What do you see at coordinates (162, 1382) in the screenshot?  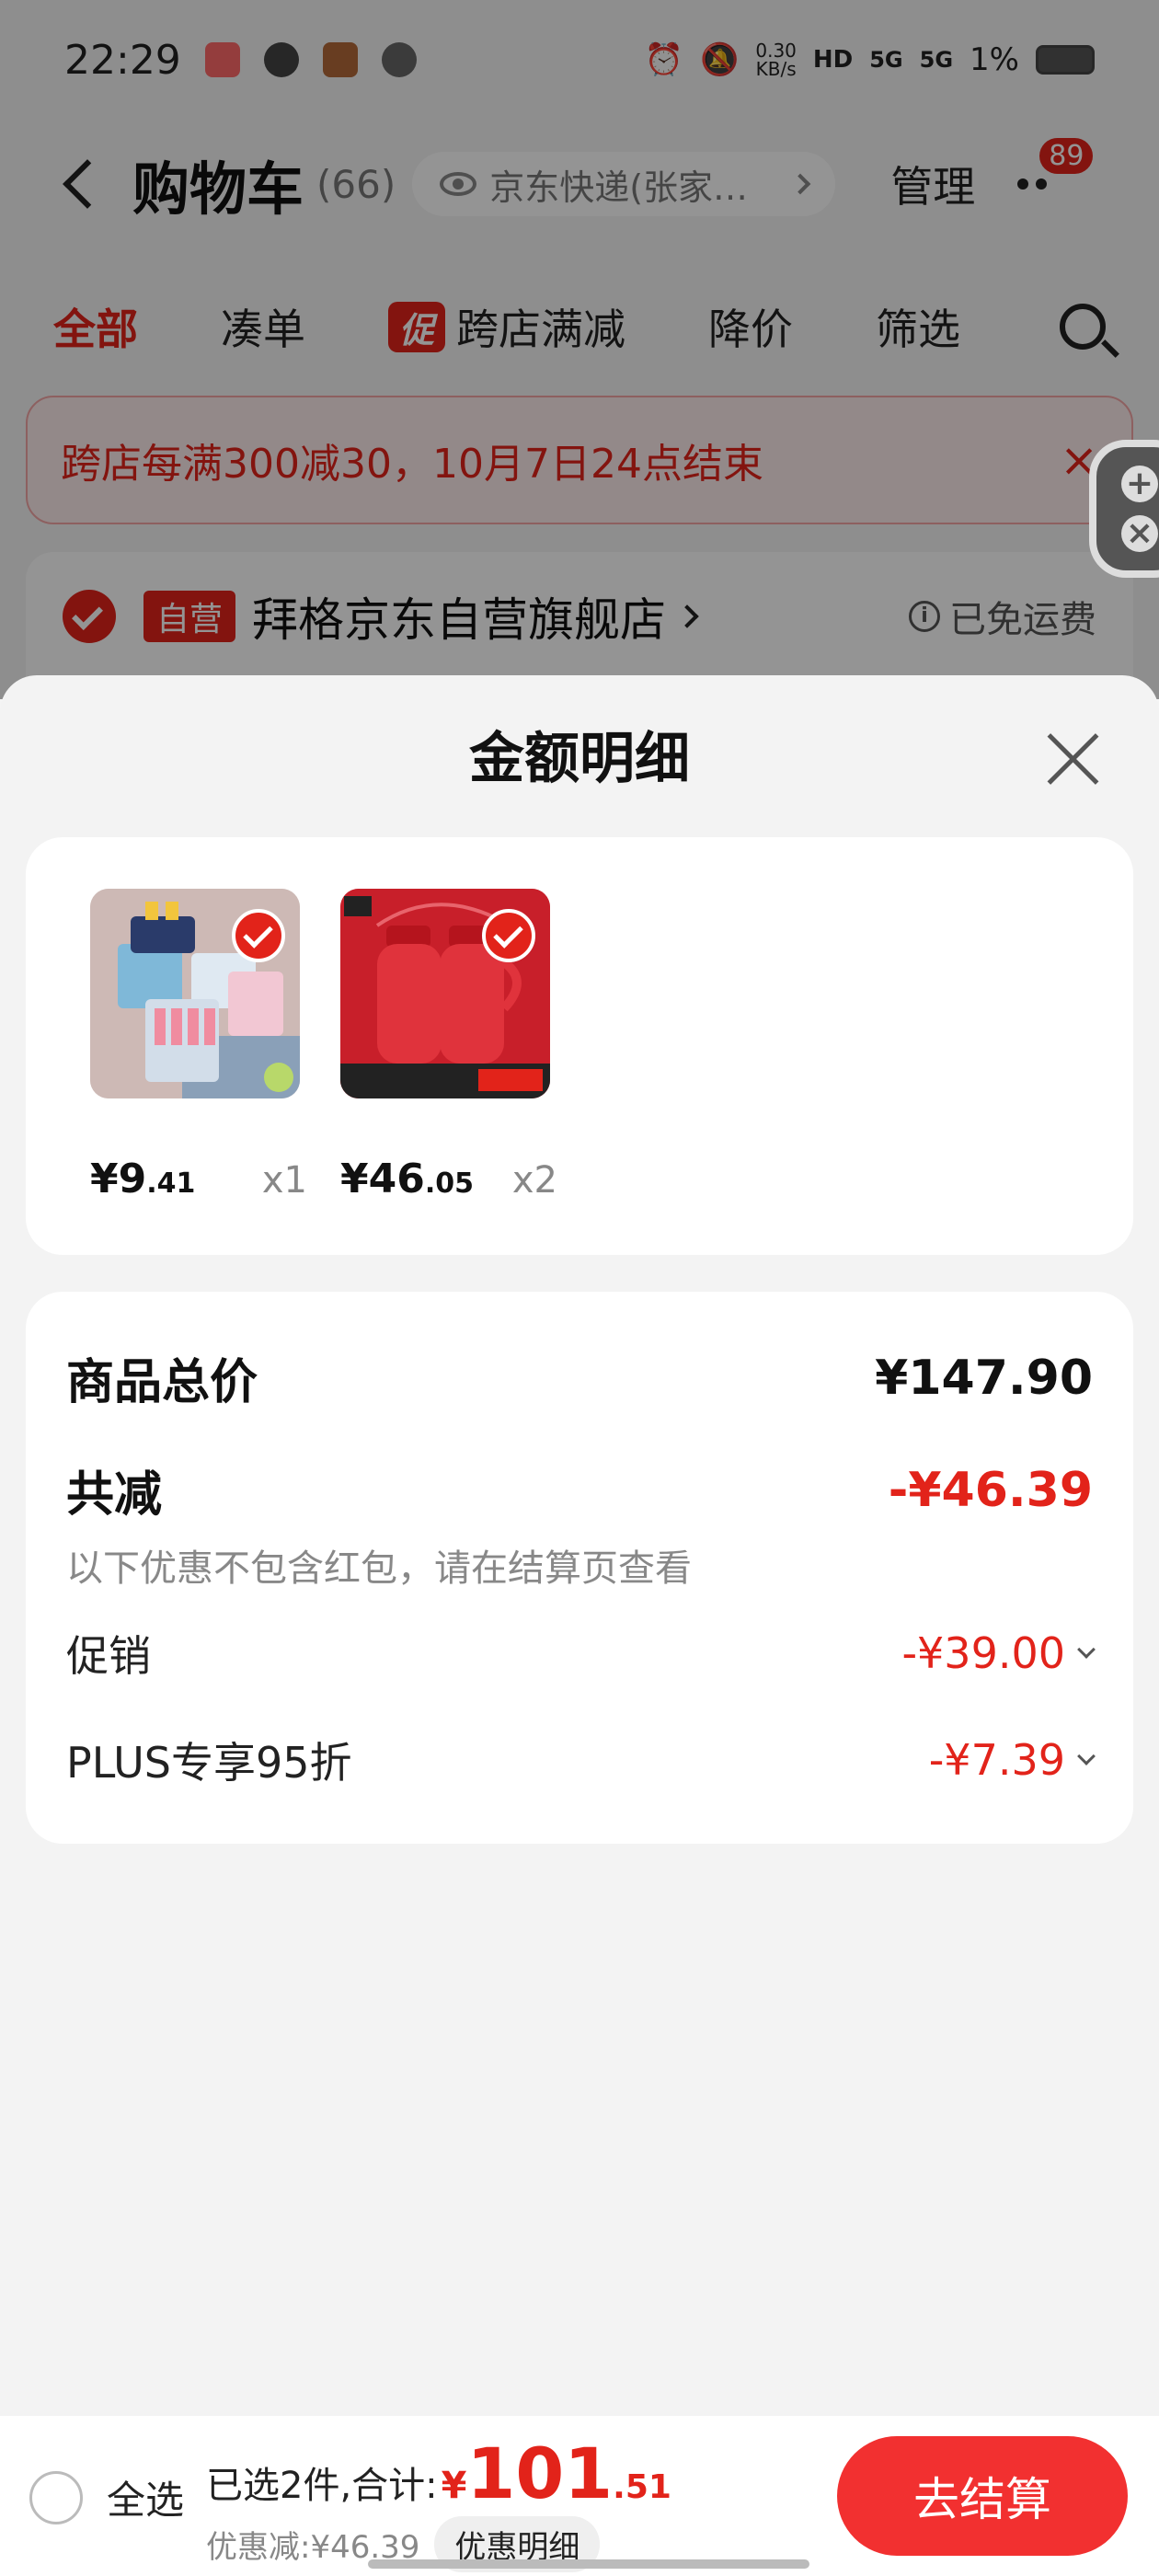 I see `total-price-label: 商品总价` at bounding box center [162, 1382].